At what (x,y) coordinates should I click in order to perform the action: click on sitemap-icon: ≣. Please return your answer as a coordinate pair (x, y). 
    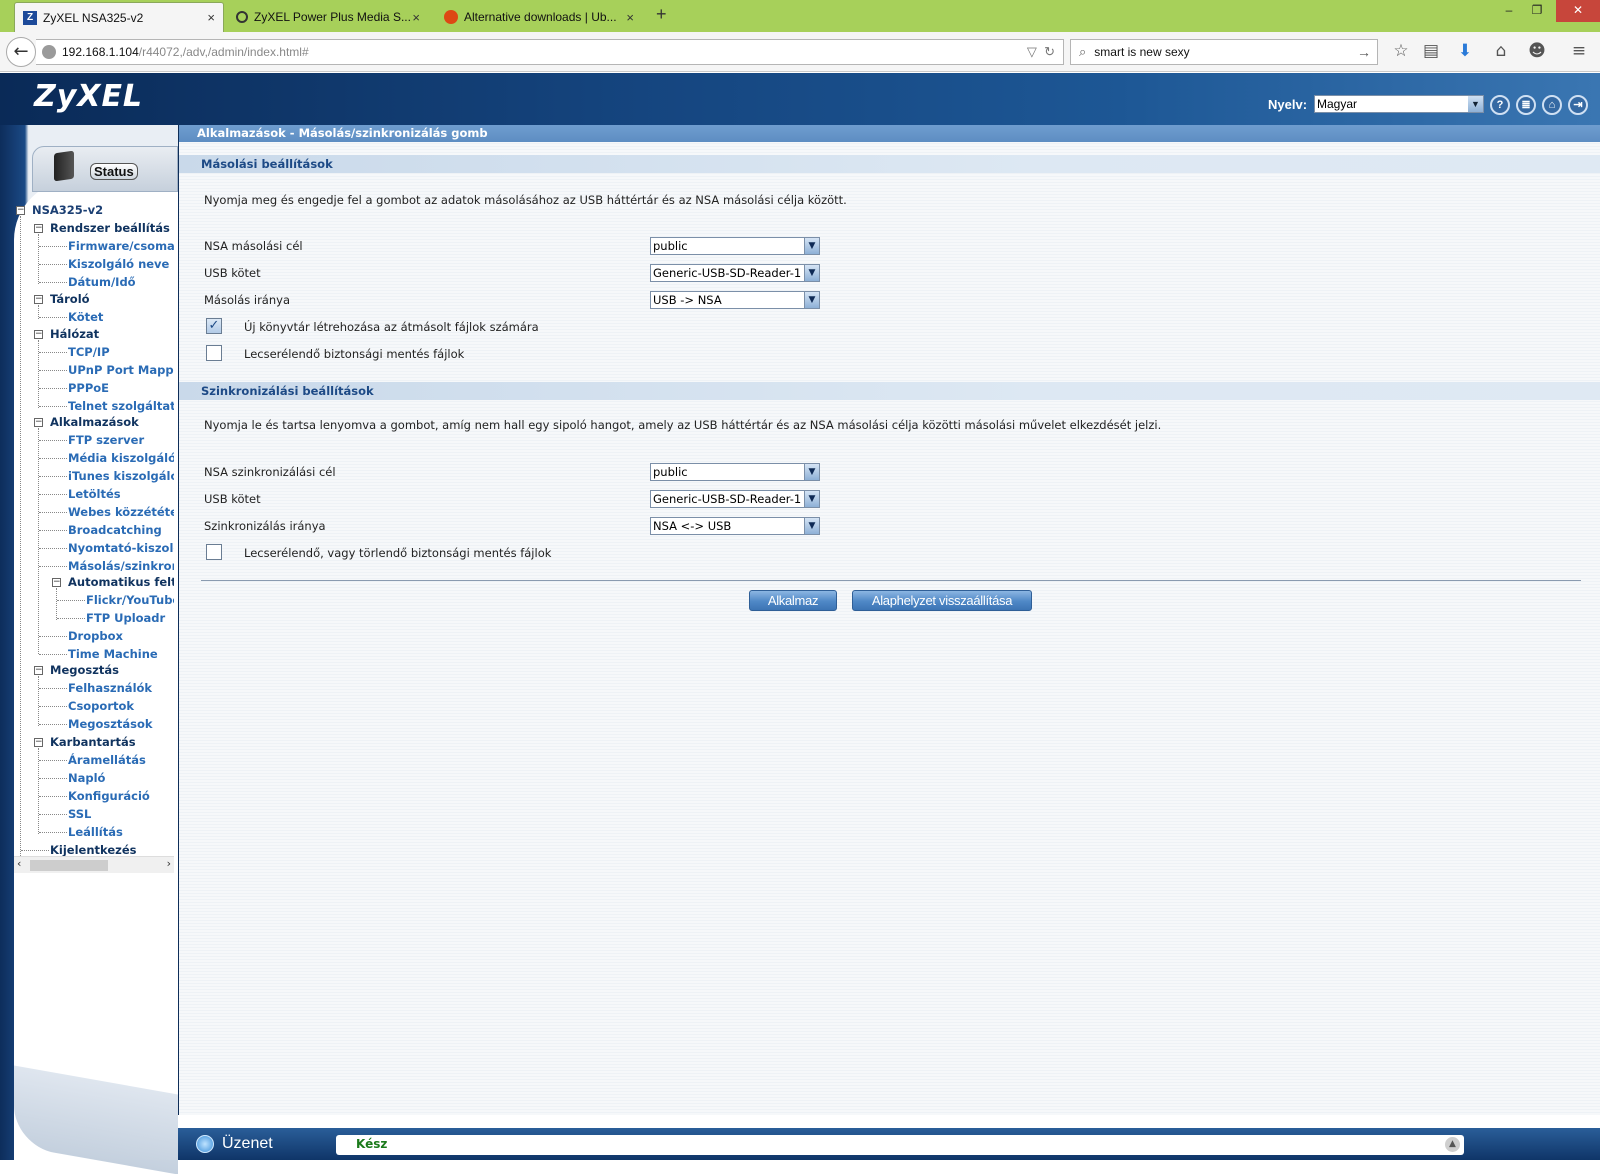
    Looking at the image, I should click on (1526, 105).